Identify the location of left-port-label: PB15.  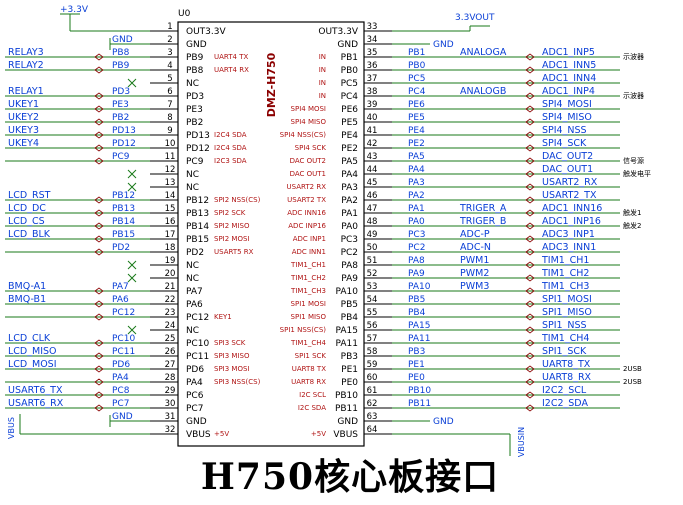
(123, 235).